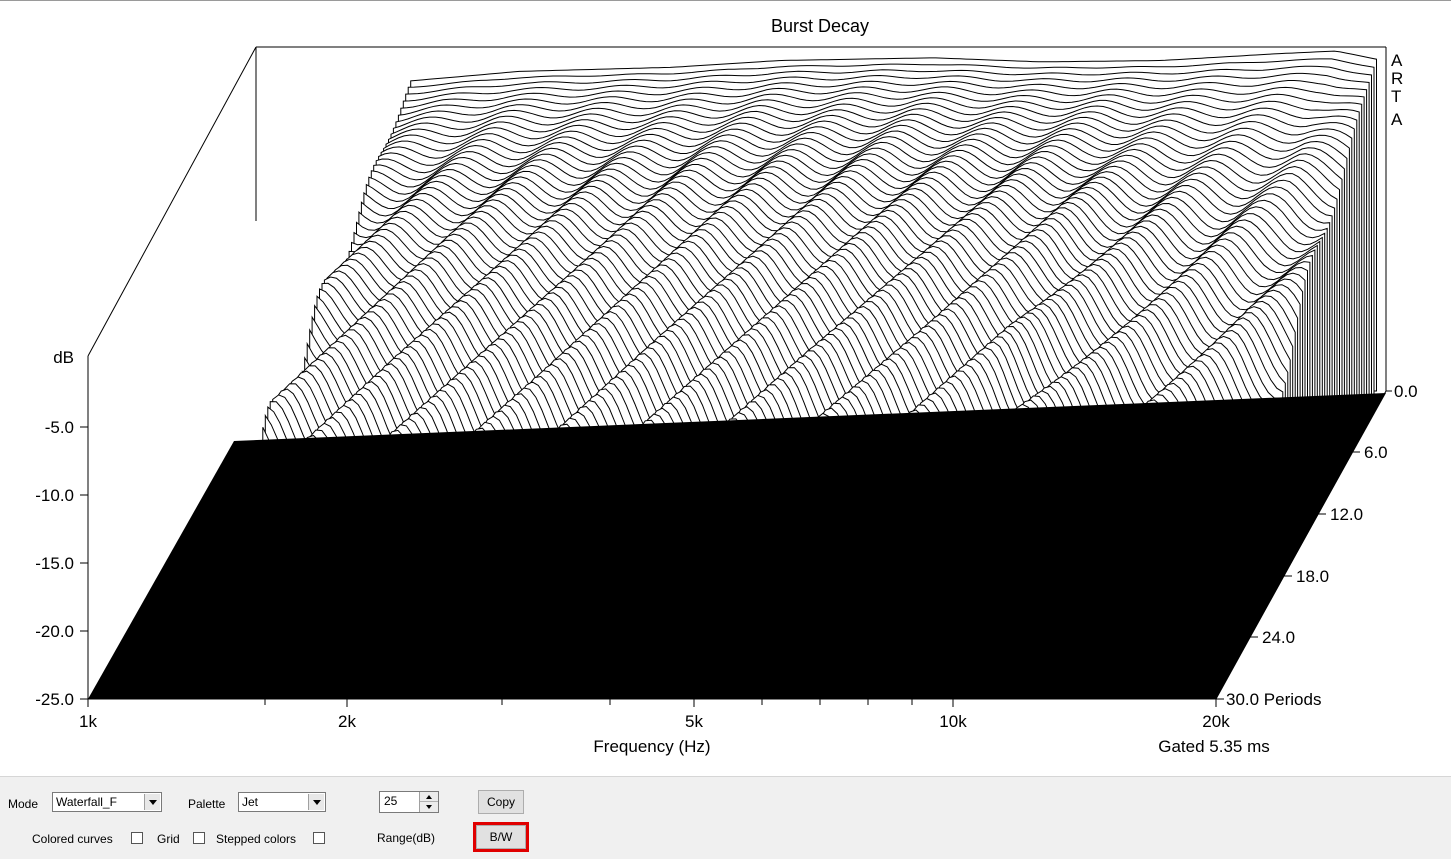  I want to click on z-tick-label: 18.0, so click(1312, 576).